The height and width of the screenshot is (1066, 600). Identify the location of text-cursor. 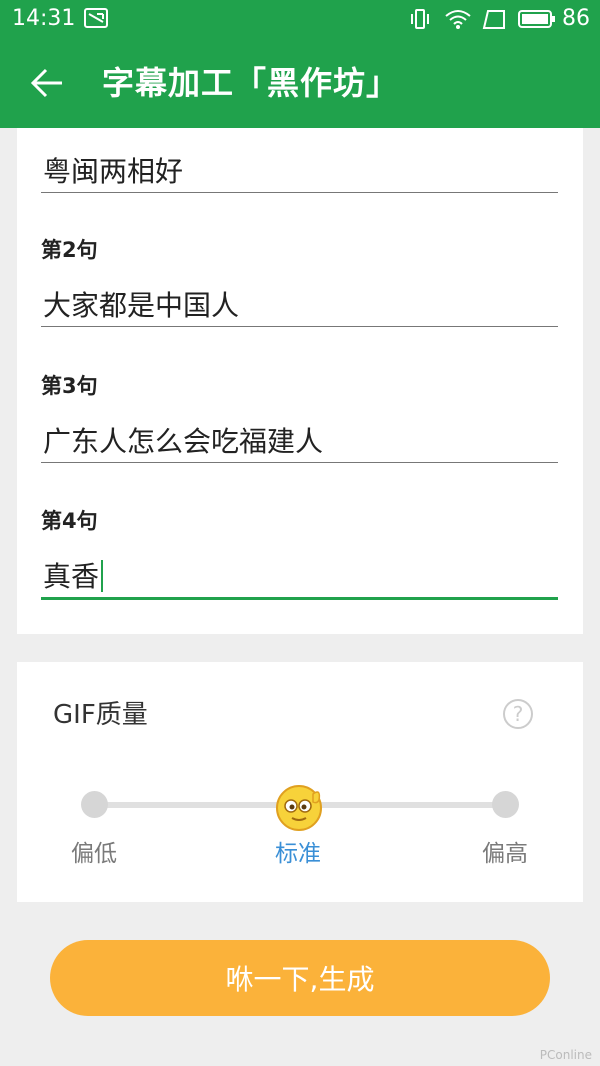
(102, 576).